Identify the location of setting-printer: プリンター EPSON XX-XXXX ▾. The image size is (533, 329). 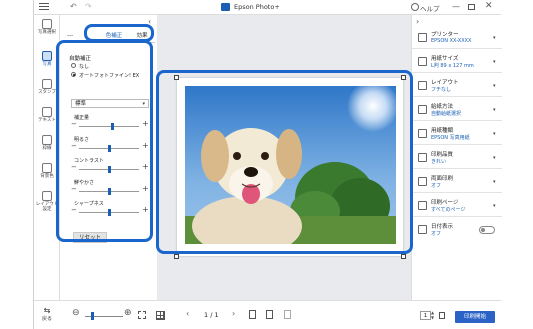
(457, 38).